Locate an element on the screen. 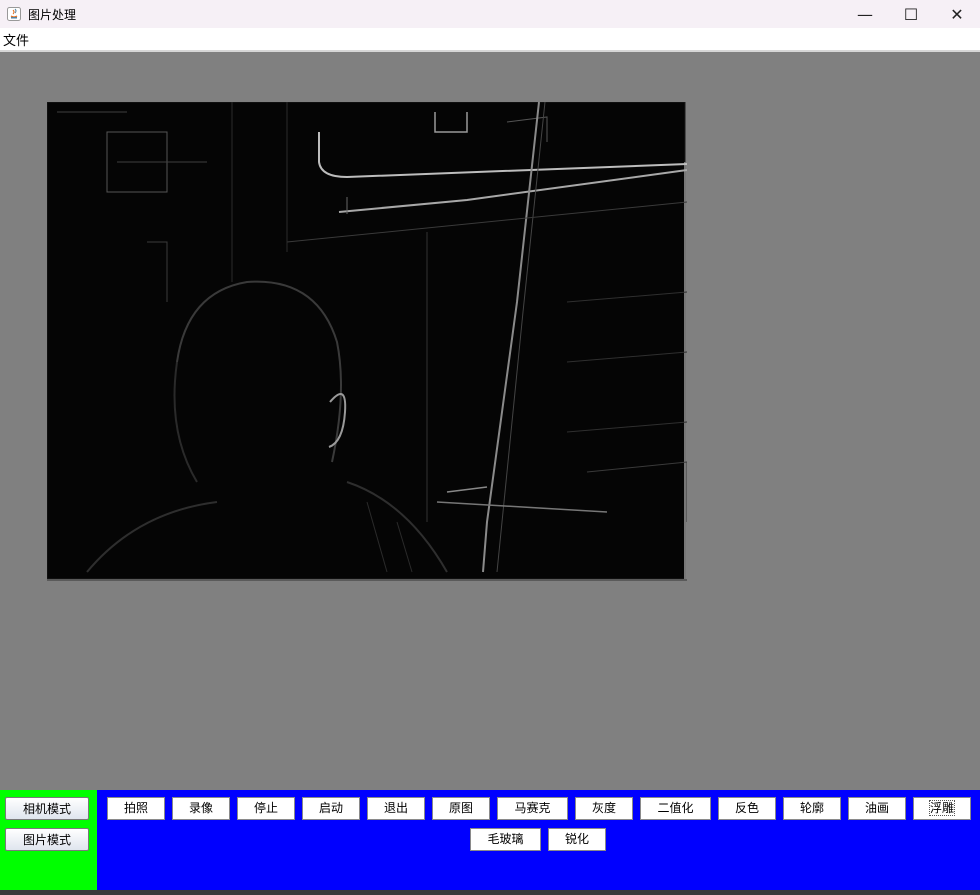 This screenshot has height=895, width=980. grayscale-button: 灰度 is located at coordinates (604, 808).